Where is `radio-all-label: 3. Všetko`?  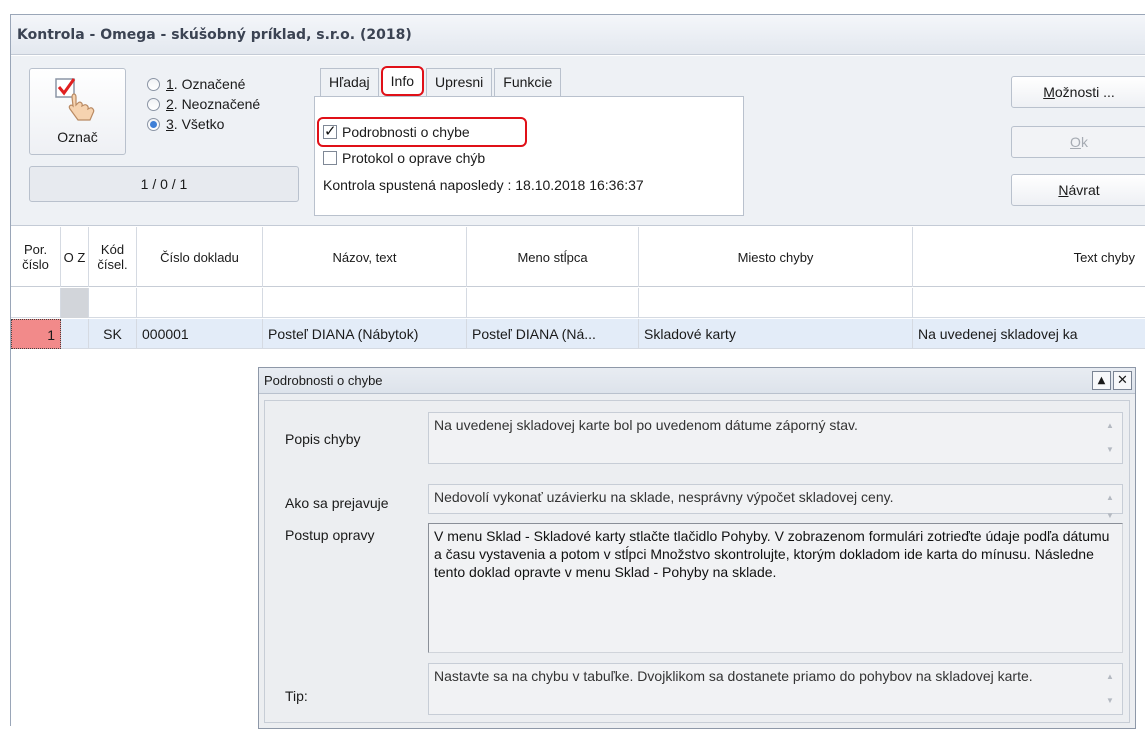 radio-all-label: 3. Všetko is located at coordinates (195, 124).